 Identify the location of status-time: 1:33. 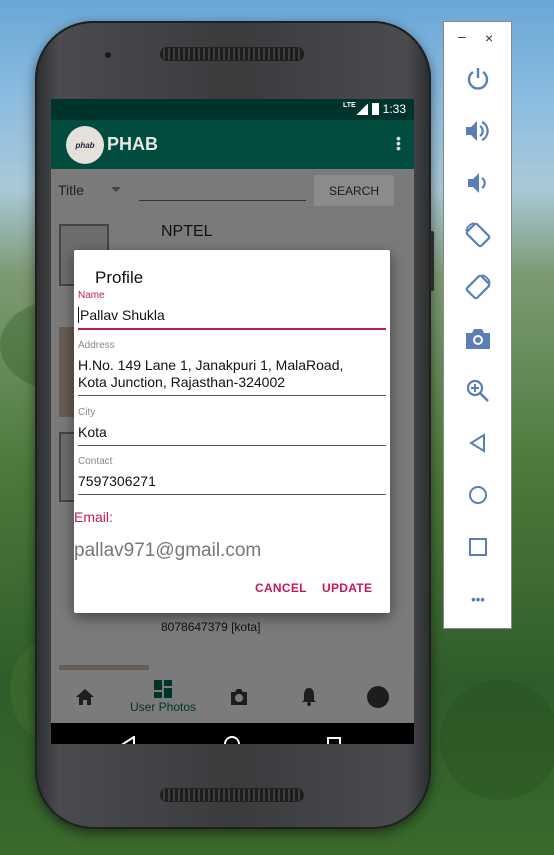
(394, 109).